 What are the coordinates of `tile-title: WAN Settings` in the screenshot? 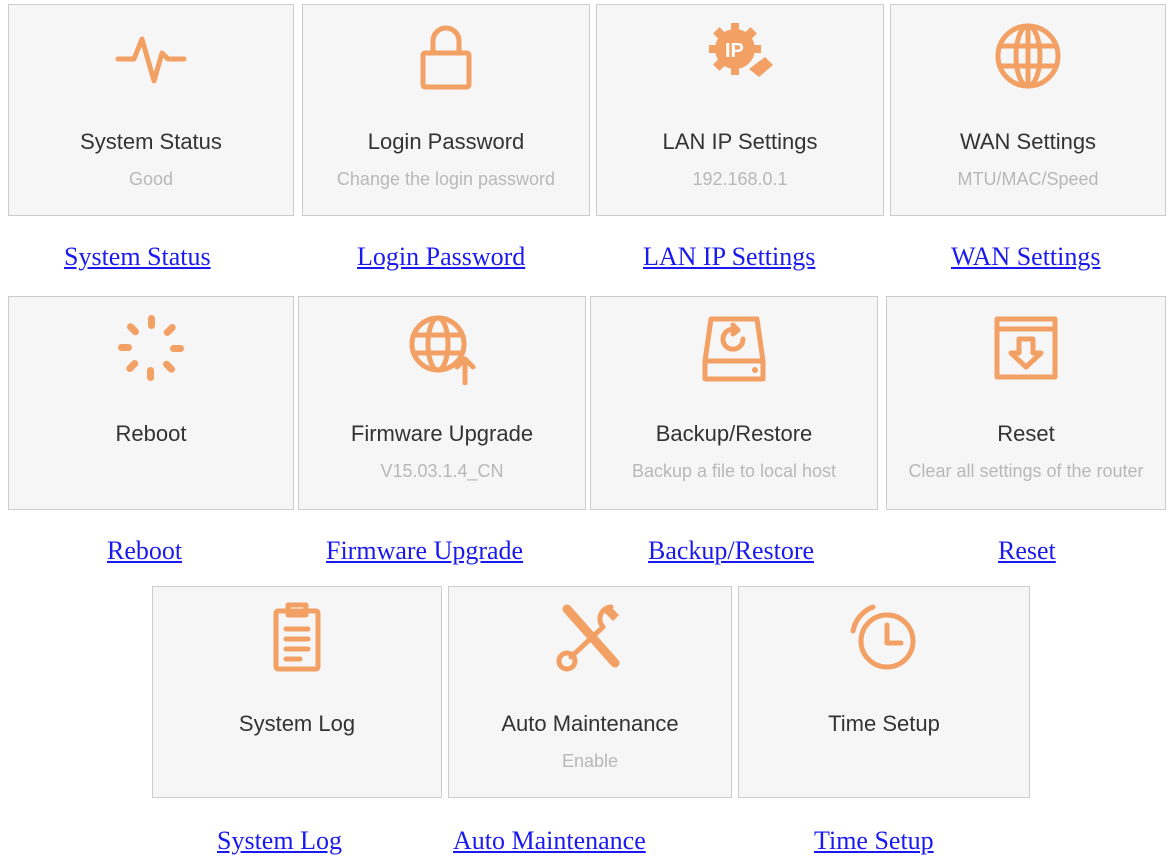 It's located at (1028, 141).